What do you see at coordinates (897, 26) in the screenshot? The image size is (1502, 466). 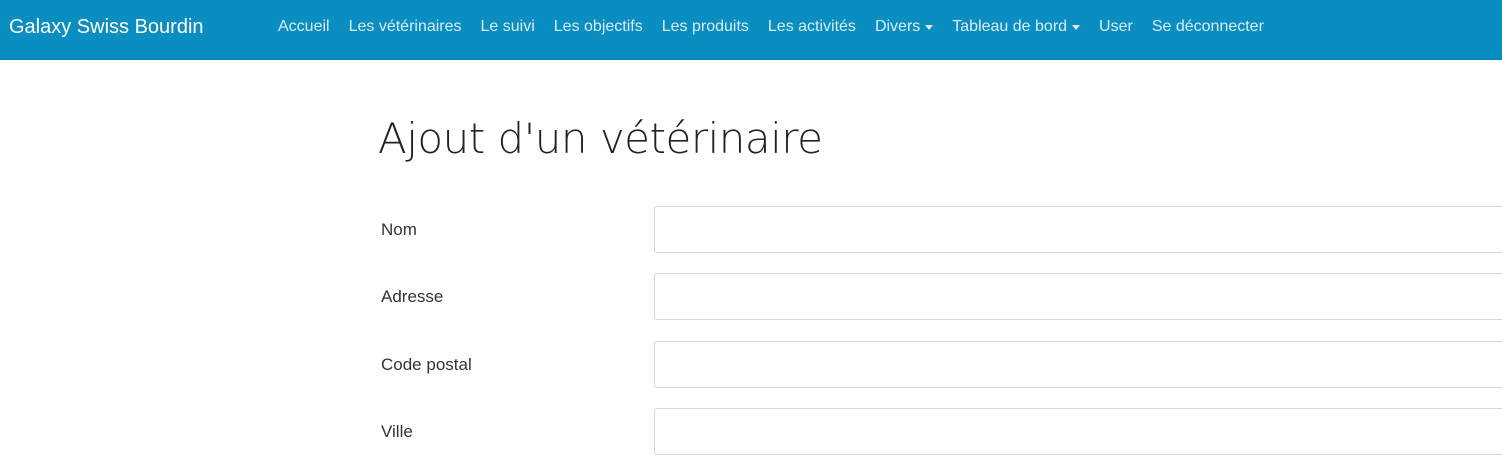 I see `nav-item-label: Divers` at bounding box center [897, 26].